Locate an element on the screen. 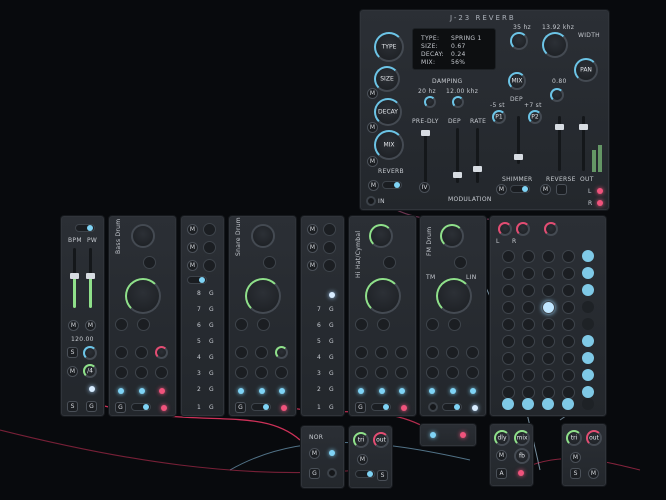  hihat-toggle is located at coordinates (381, 407).